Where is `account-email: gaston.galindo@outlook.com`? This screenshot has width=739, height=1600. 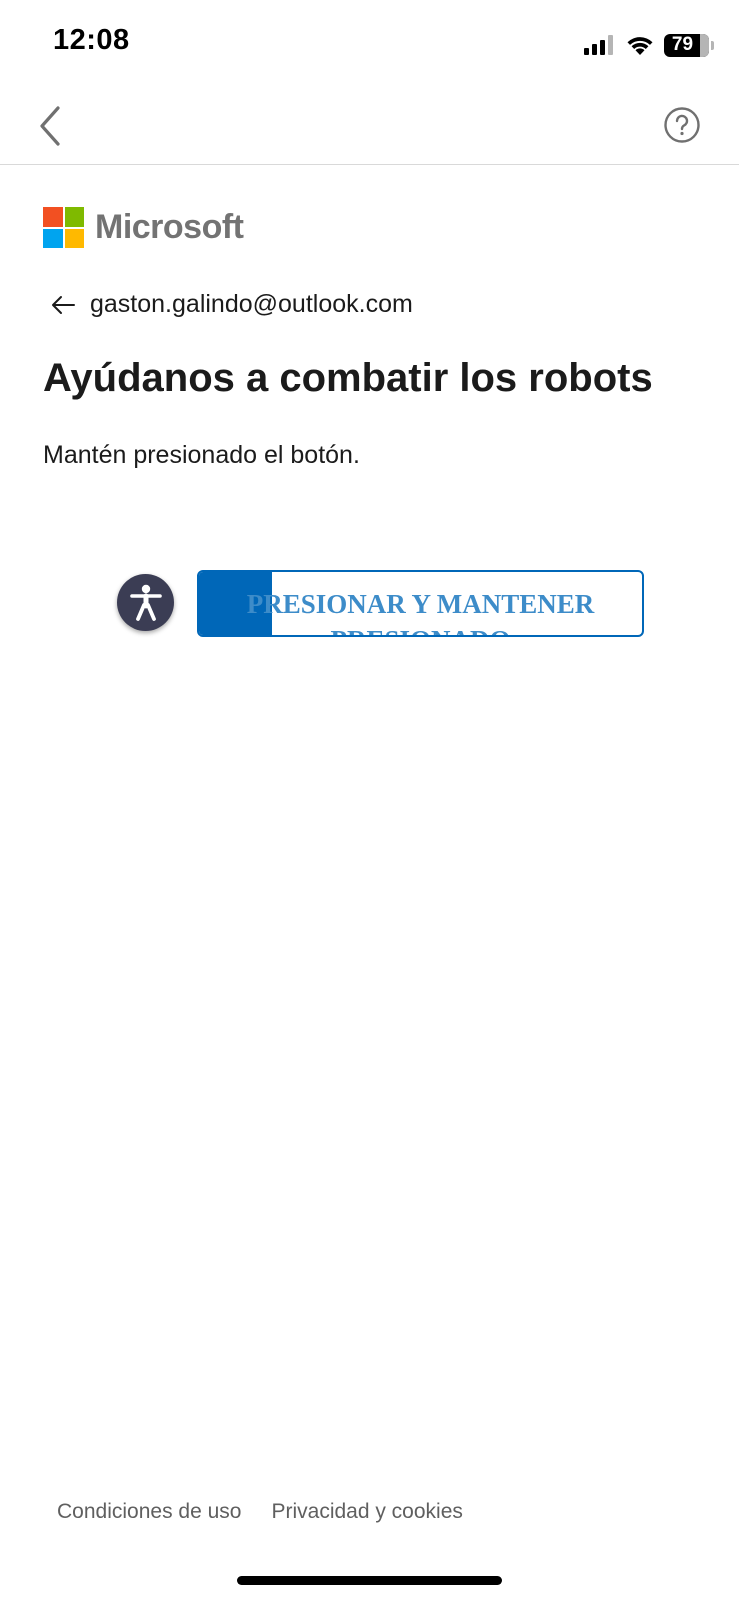
account-email: gaston.galindo@outlook.com is located at coordinates (251, 304).